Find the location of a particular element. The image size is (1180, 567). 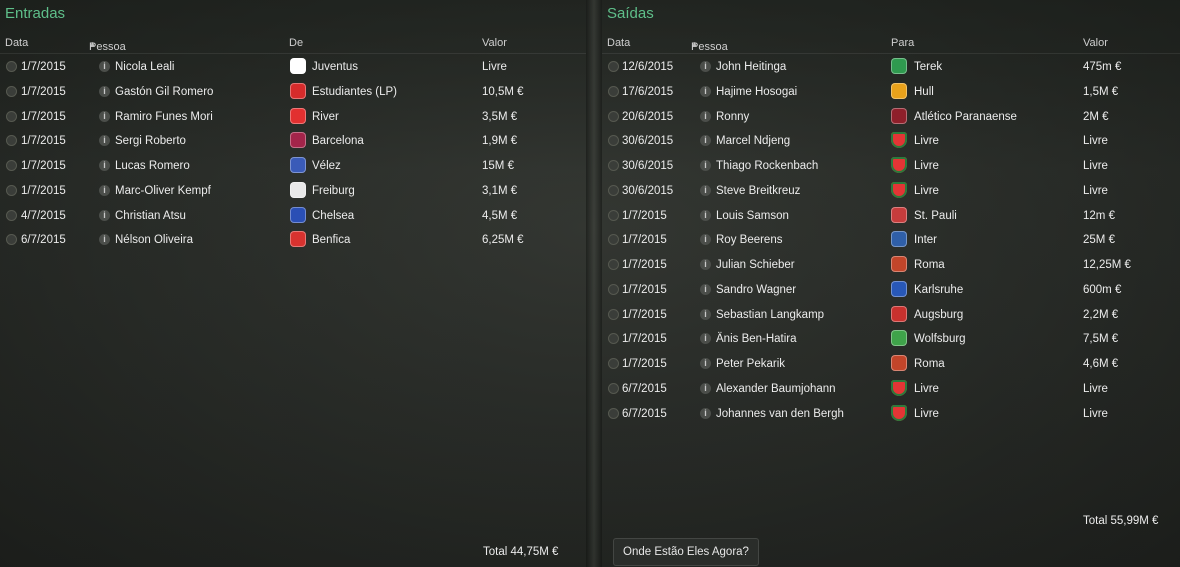

table-row: 1/7/2015 i Sergi Roberto Barcelona 1,9M € is located at coordinates (293, 141).